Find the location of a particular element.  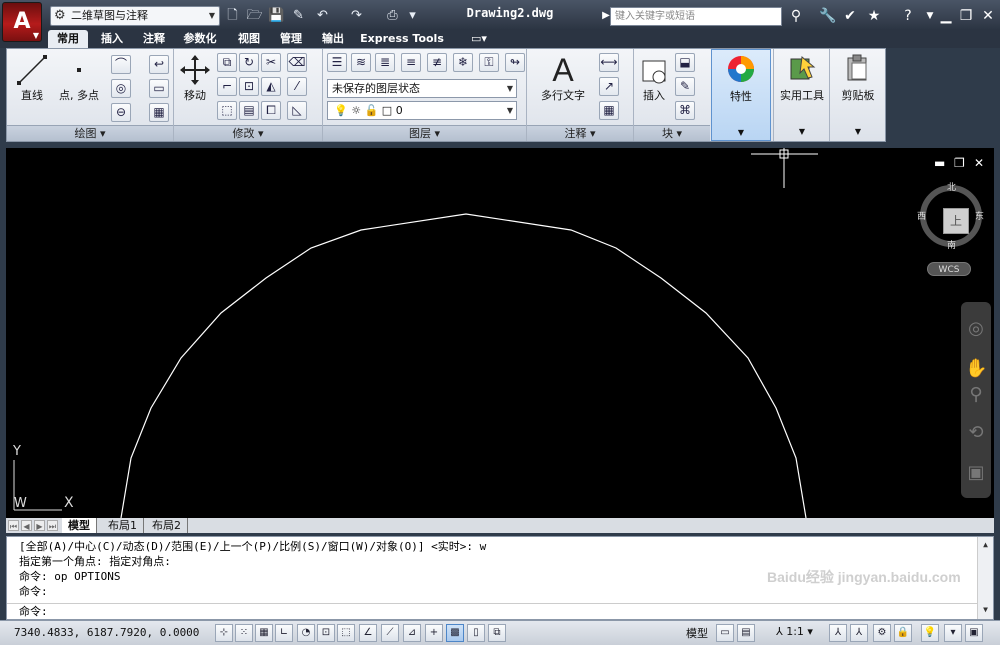

ellipse-icon: ⊖ is located at coordinates (121, 112).